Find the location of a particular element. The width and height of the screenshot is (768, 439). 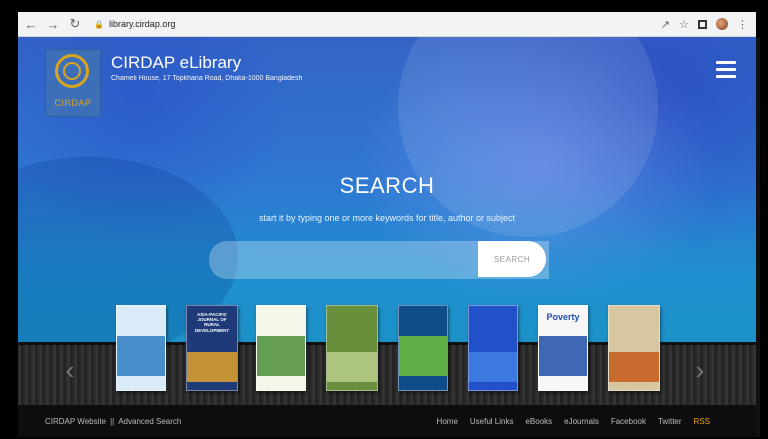

lock-icon: 🔒 is located at coordinates (99, 24).